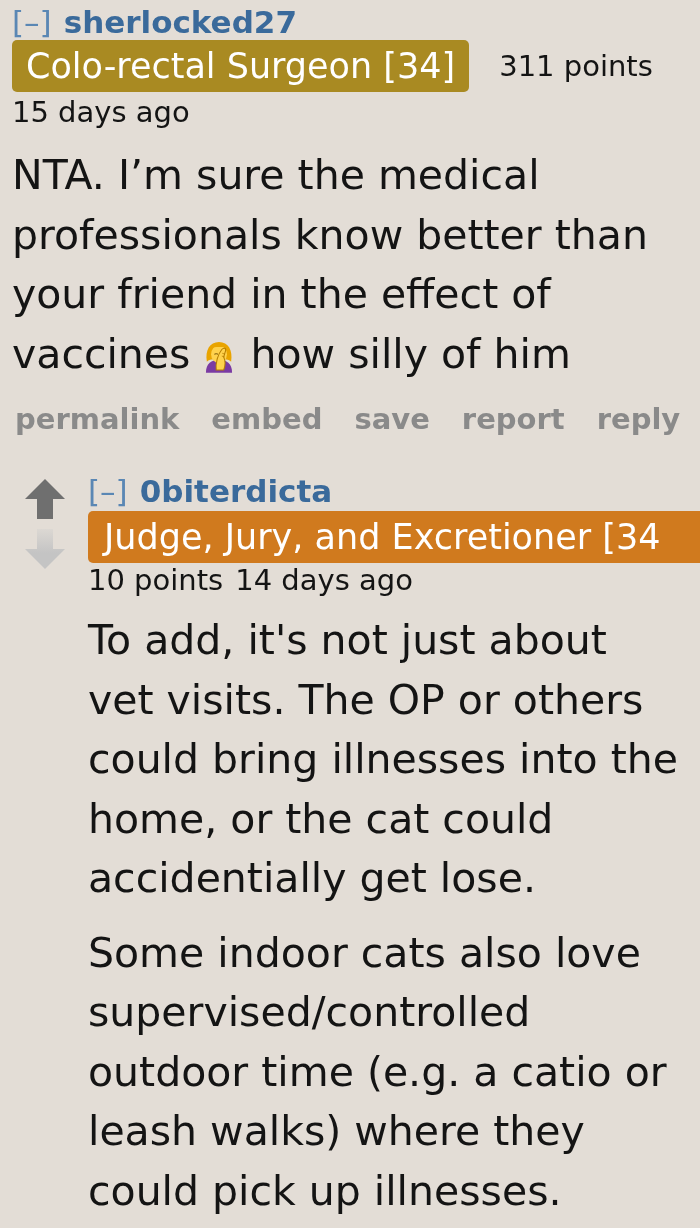 This screenshot has height=1228, width=700. What do you see at coordinates (513, 419) in the screenshot?
I see `comment-action-link: report` at bounding box center [513, 419].